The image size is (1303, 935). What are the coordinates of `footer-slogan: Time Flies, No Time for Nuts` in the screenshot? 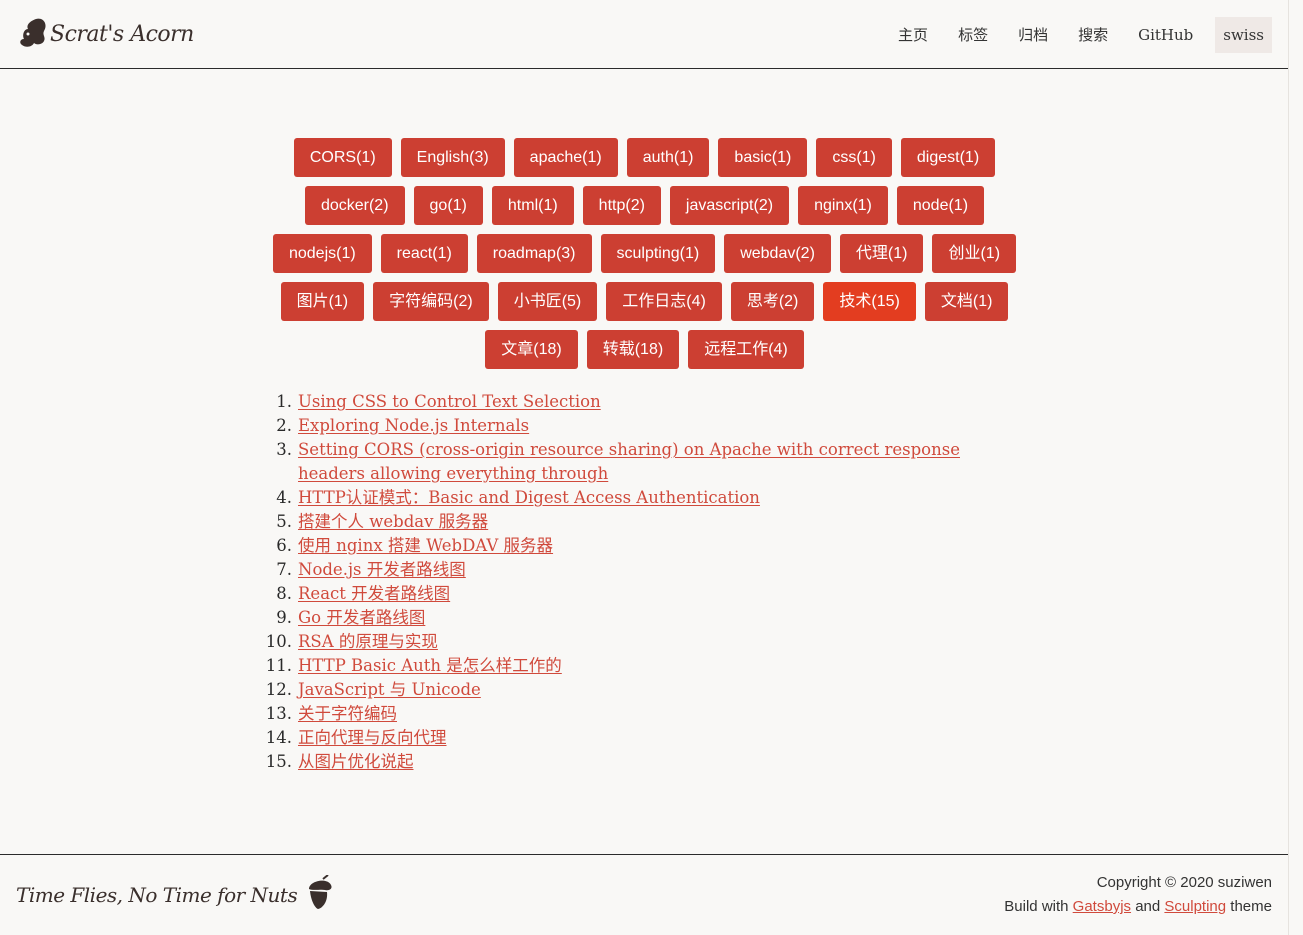 It's located at (175, 894).